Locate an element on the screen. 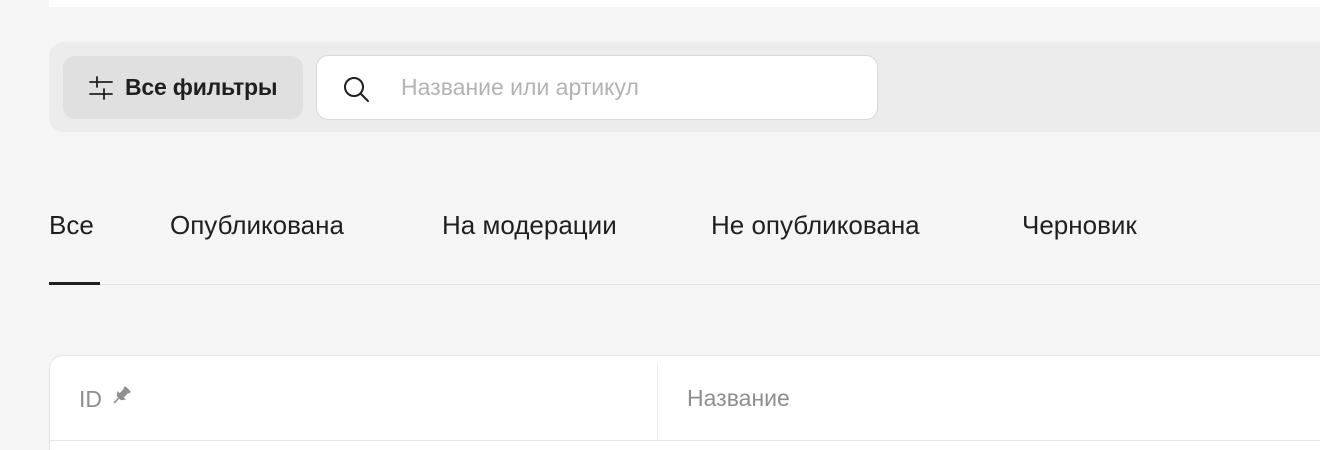  tab-unpublished: Не опубликована is located at coordinates (815, 225).